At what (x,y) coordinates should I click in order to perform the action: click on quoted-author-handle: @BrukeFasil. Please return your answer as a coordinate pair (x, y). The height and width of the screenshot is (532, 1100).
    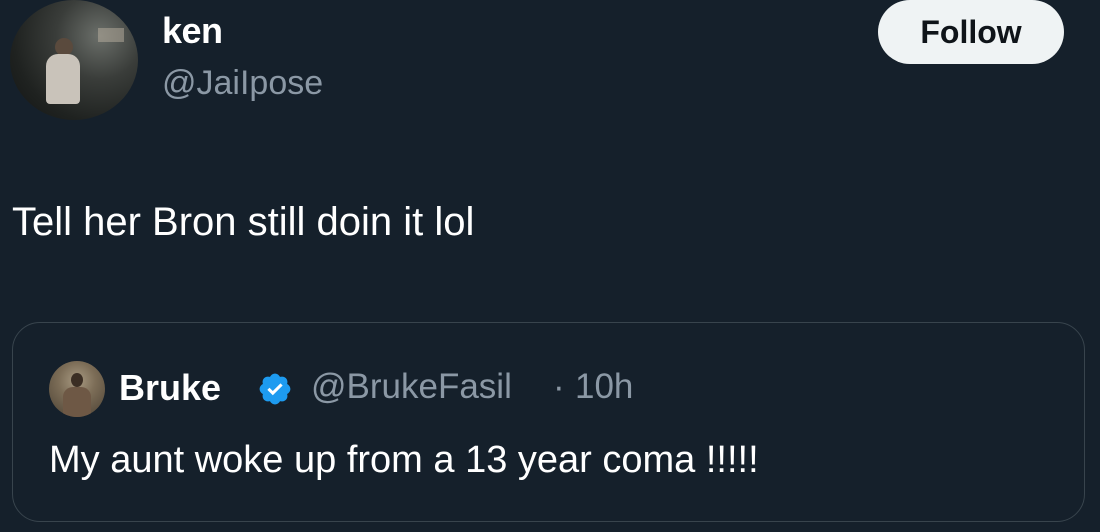
    Looking at the image, I should click on (411, 387).